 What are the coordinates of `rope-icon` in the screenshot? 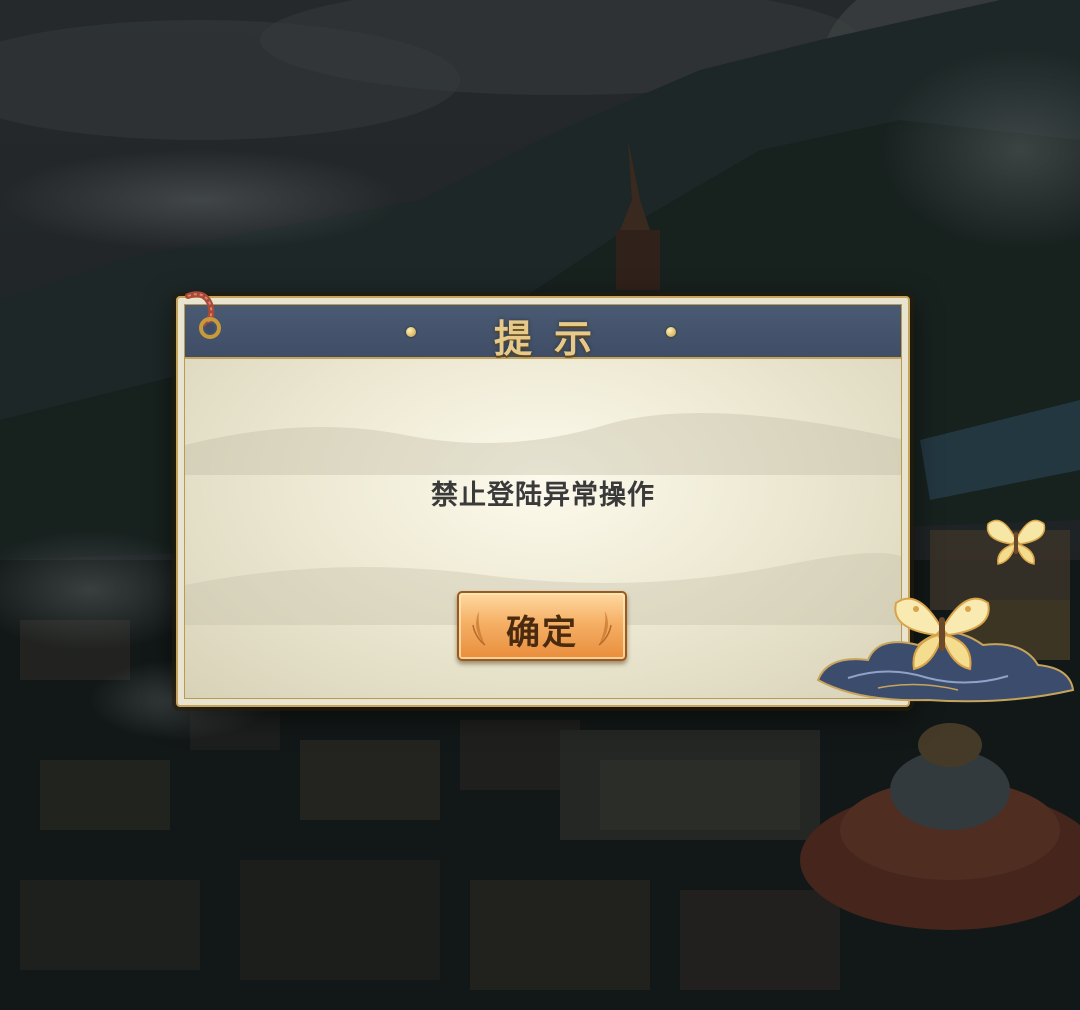 It's located at (203, 315).